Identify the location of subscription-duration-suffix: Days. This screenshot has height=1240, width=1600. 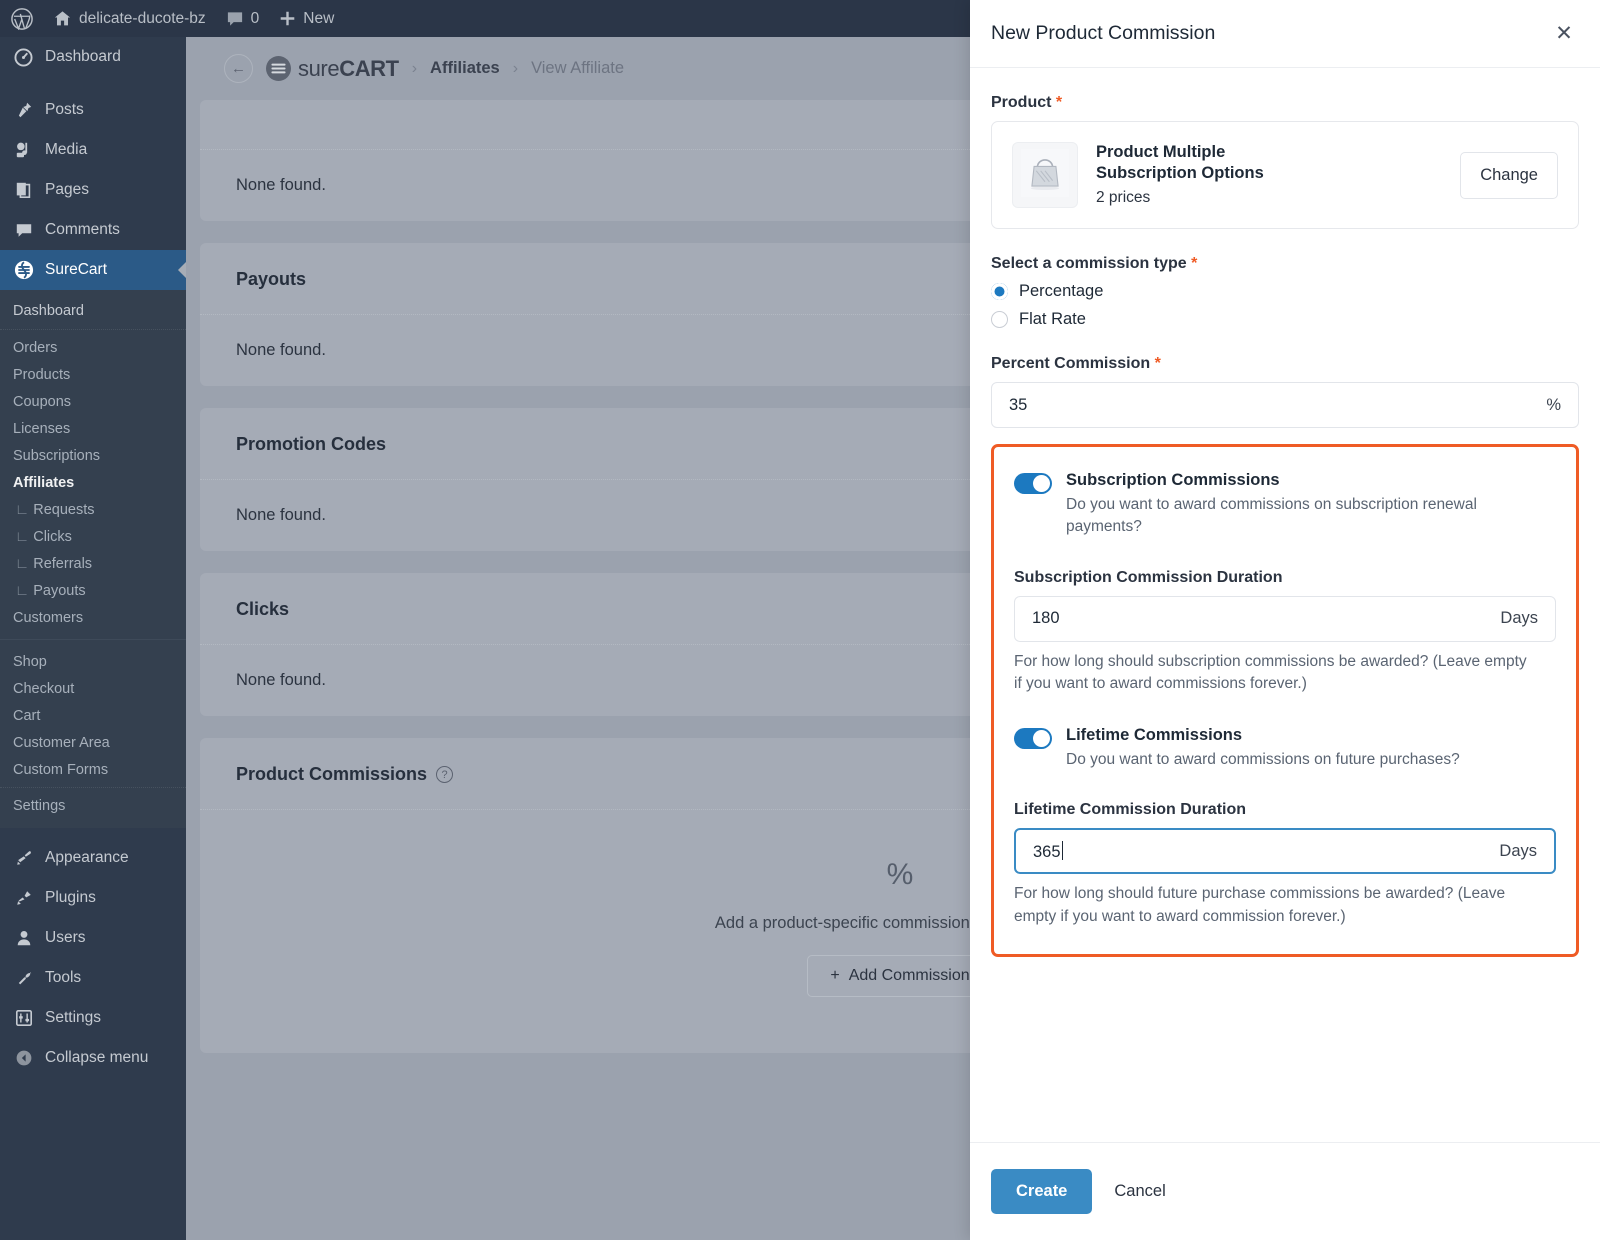
(1519, 618).